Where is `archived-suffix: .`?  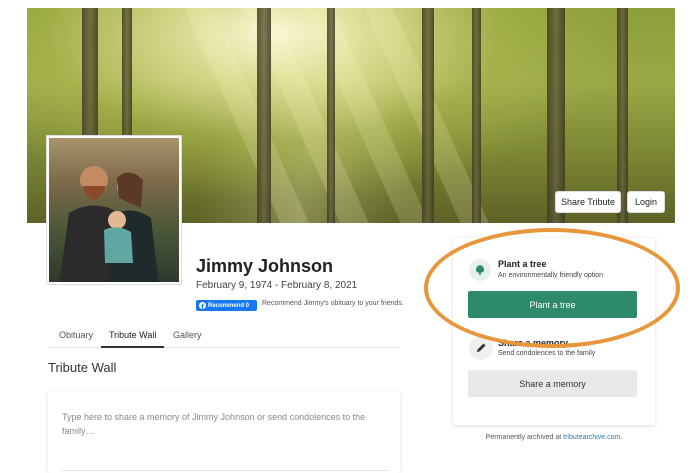 archived-suffix: . is located at coordinates (621, 437).